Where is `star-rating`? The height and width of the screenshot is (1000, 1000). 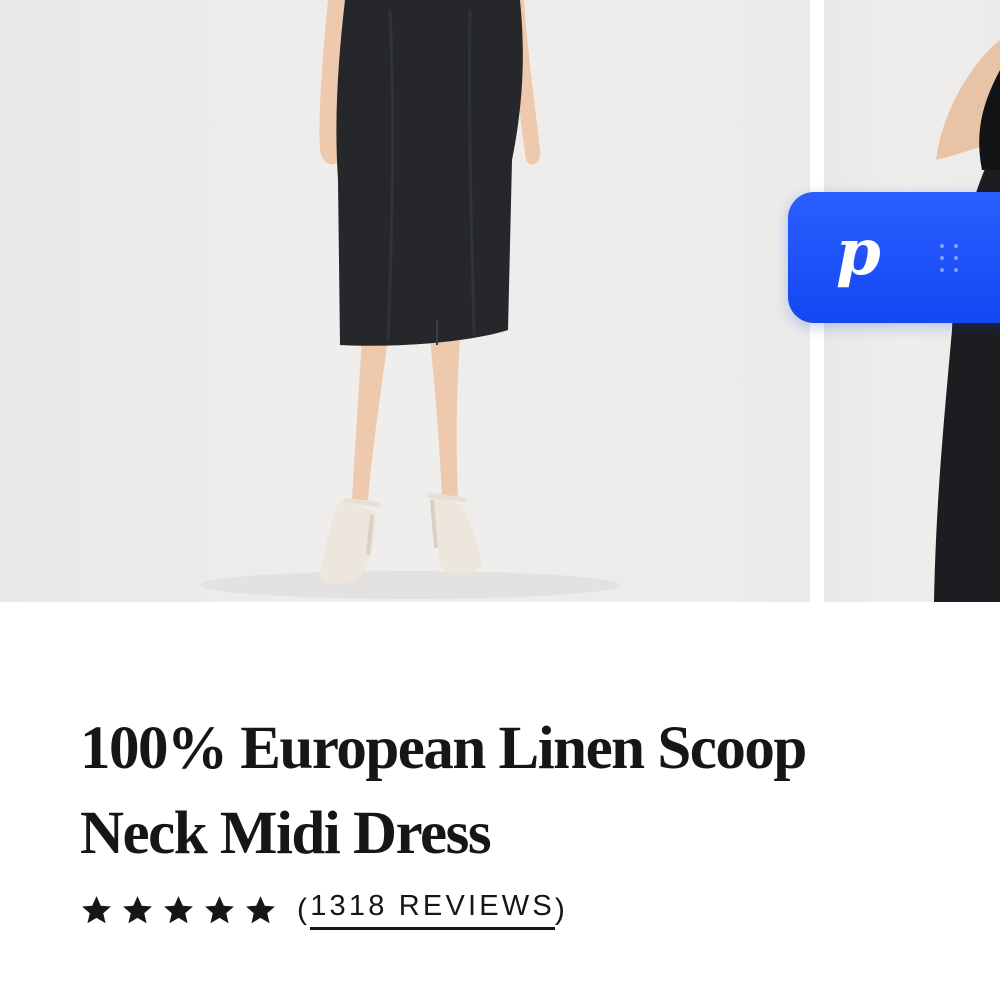 star-rating is located at coordinates (178, 910).